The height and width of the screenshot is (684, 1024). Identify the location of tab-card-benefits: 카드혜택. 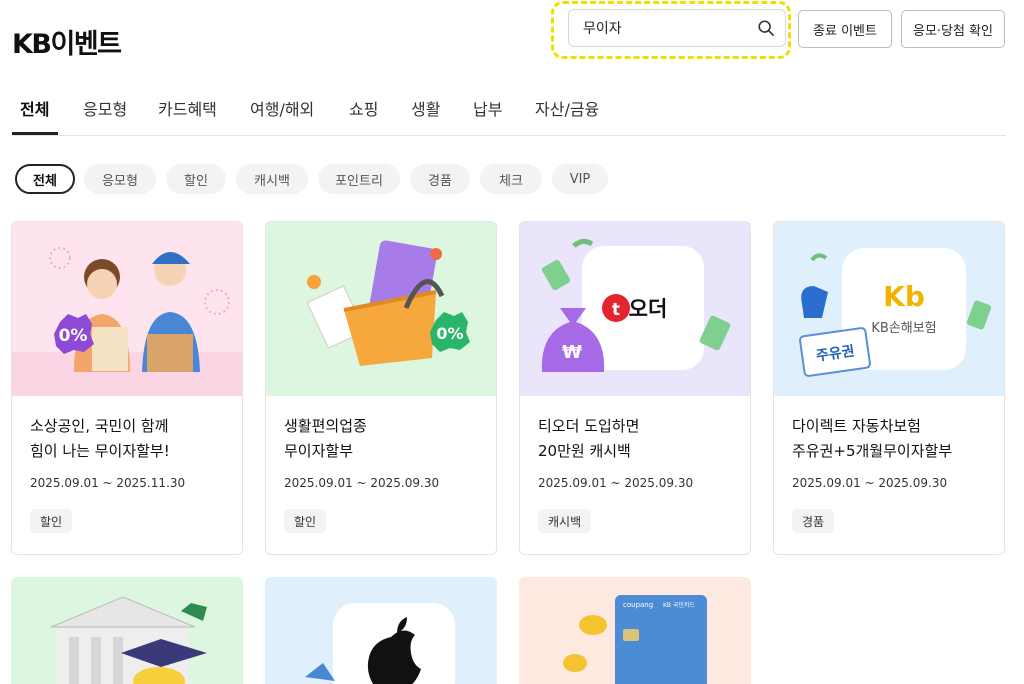
(187, 108).